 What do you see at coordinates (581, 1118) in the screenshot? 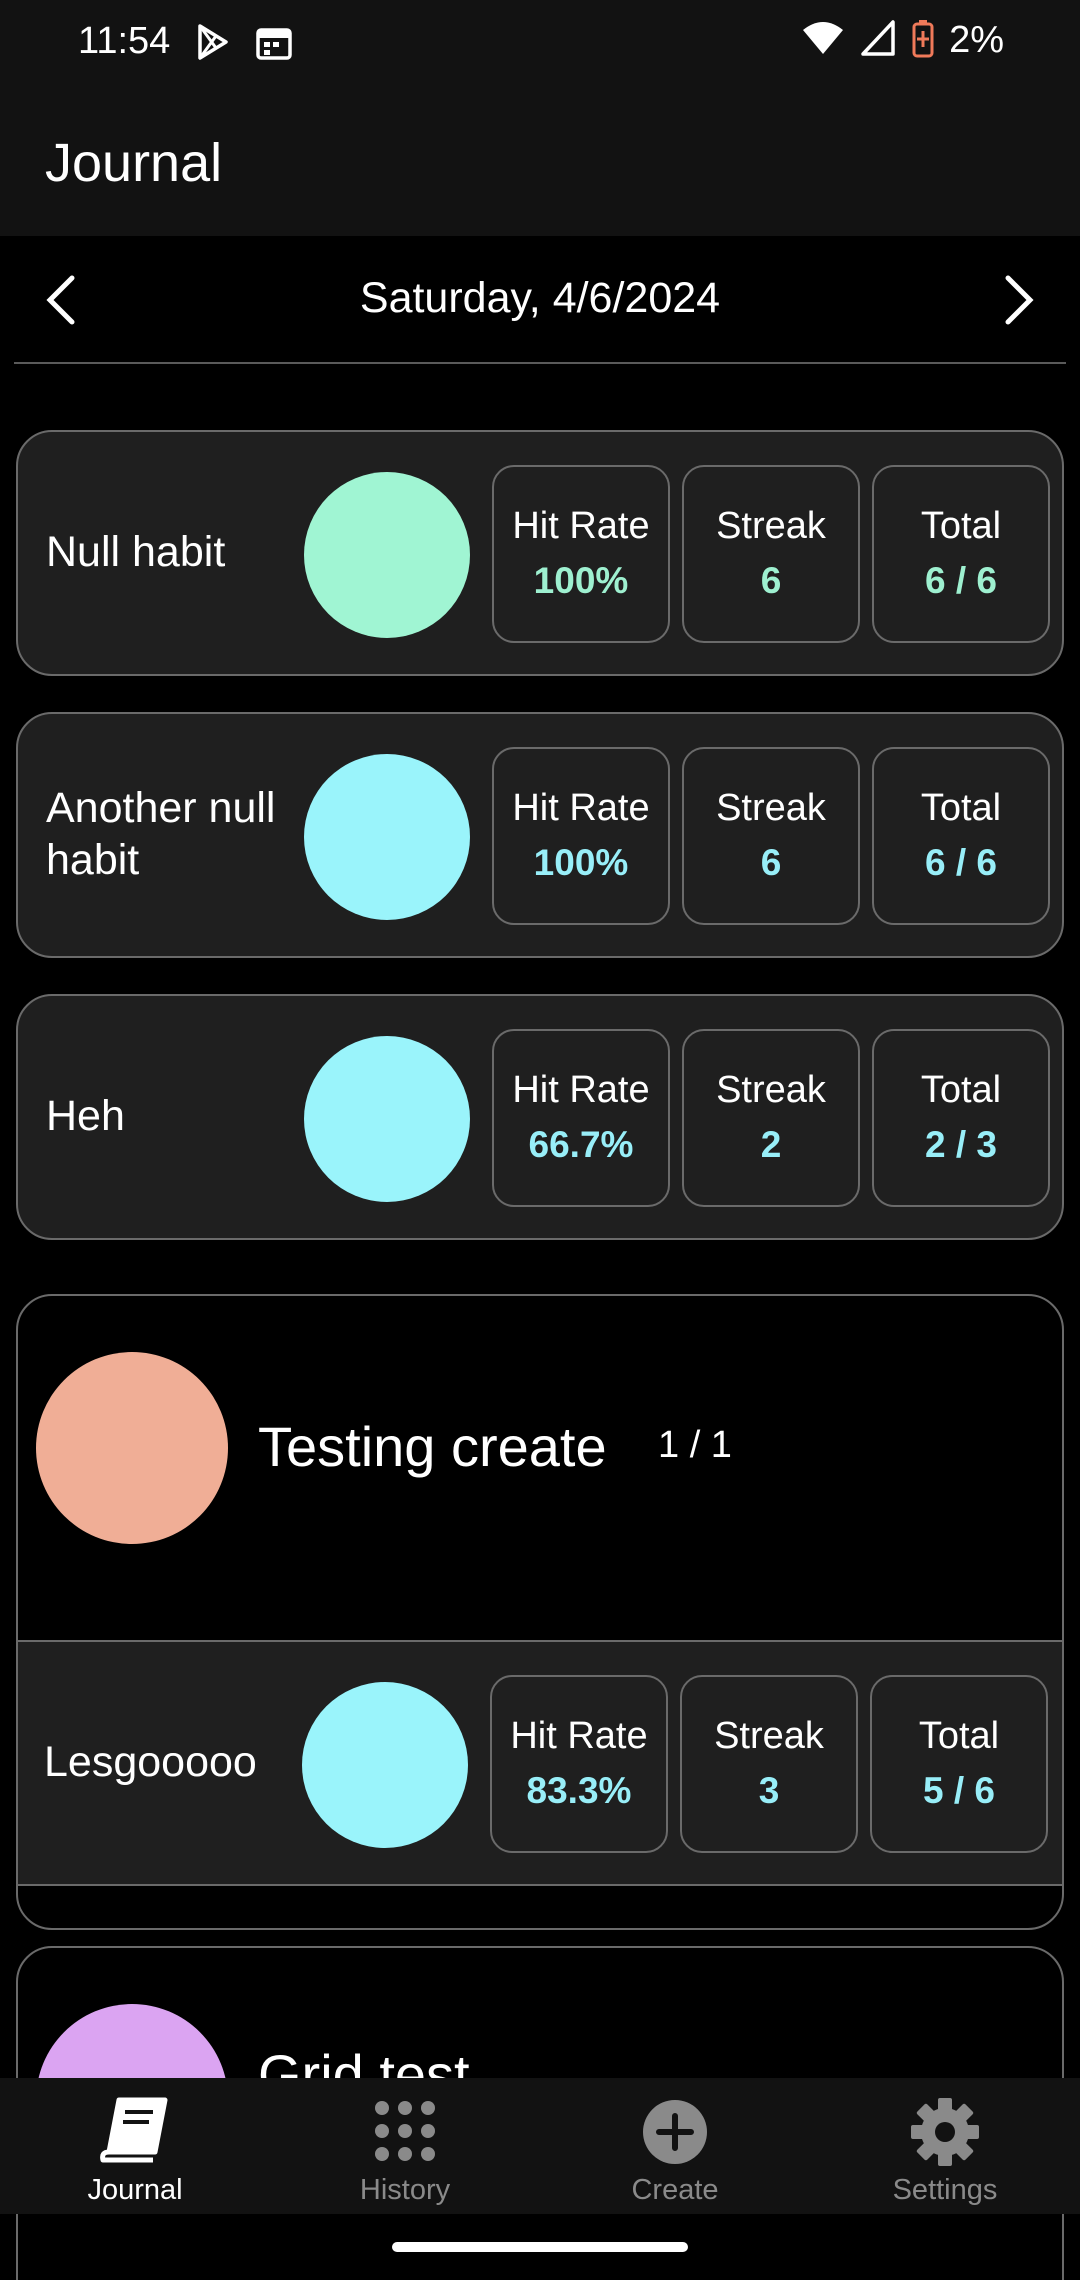
I see `hit-rate-stat: Hit Rate 66.7%` at bounding box center [581, 1118].